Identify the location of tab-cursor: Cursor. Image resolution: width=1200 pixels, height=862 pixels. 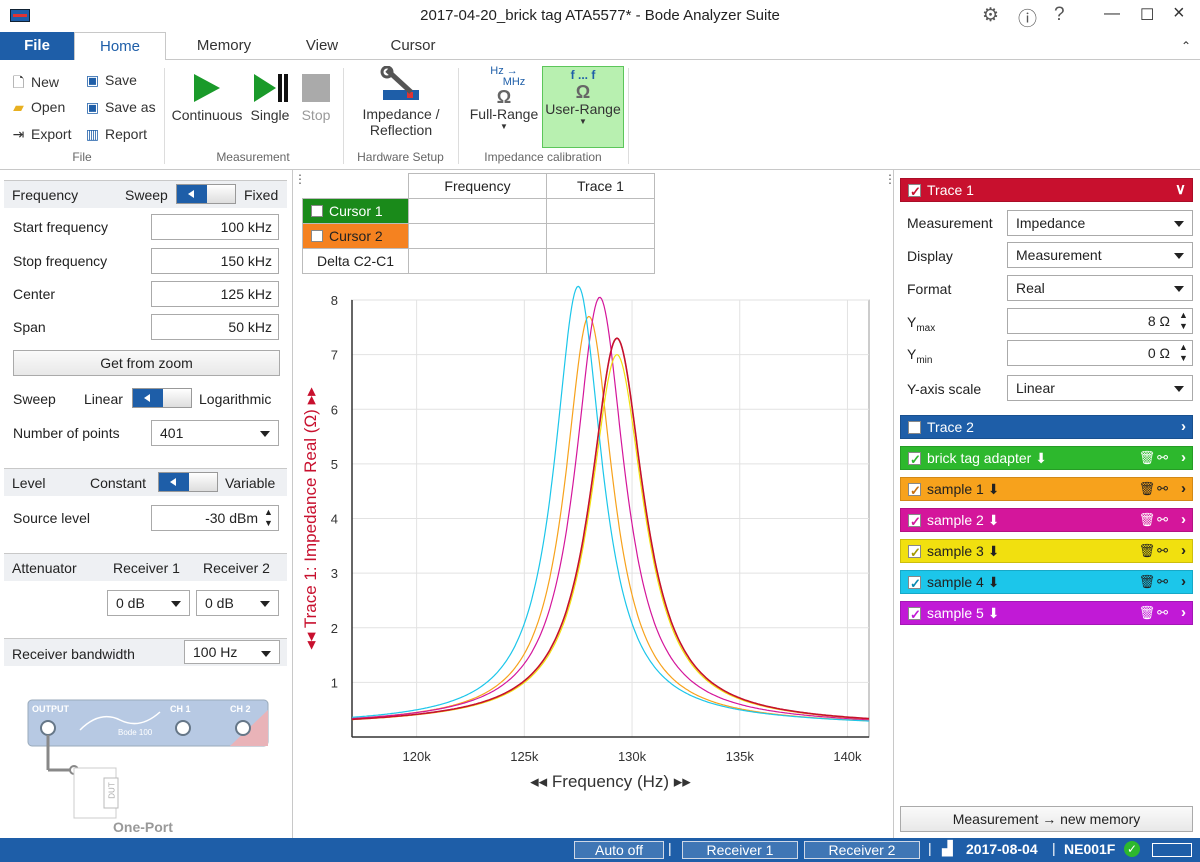
(413, 46).